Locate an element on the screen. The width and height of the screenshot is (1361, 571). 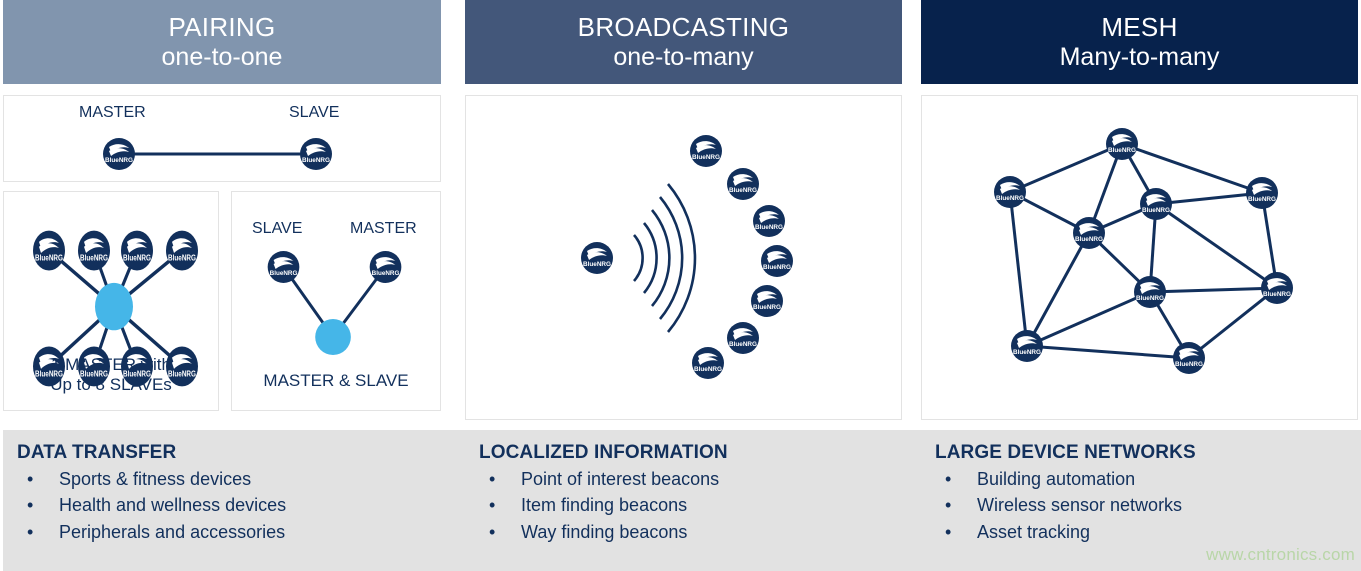
header-broadcasting-title: BROADCASTING is located at coordinates (683, 27).